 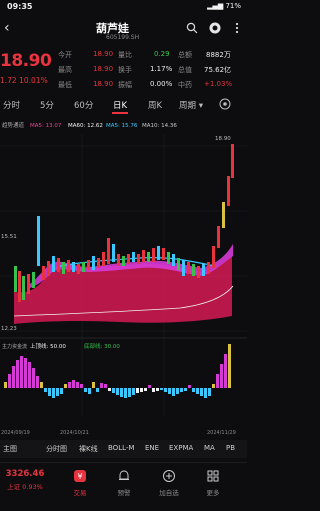 I want to click on indicator-ma: MA, so click(x=209, y=448).